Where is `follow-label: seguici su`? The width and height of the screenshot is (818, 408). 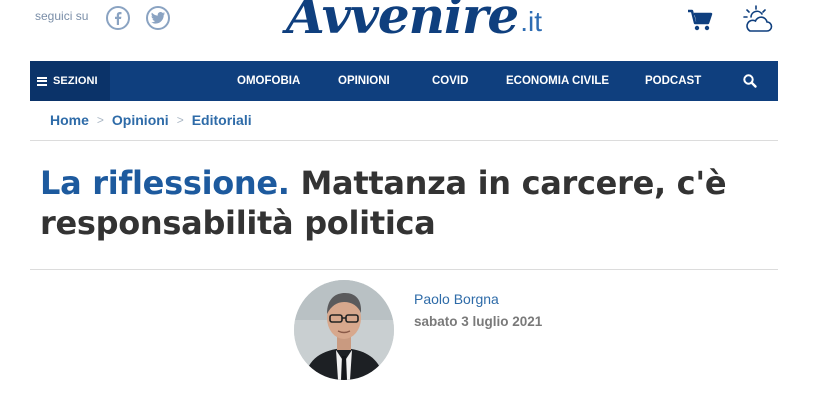 follow-label: seguici su is located at coordinates (62, 16).